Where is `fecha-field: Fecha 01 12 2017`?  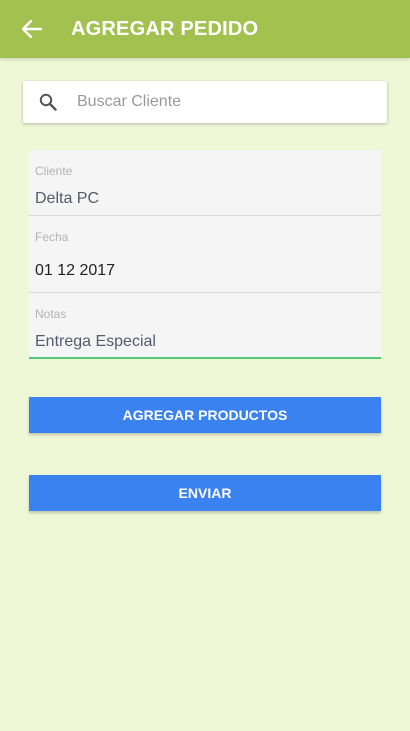
fecha-field: Fecha 01 12 2017 is located at coordinates (205, 254).